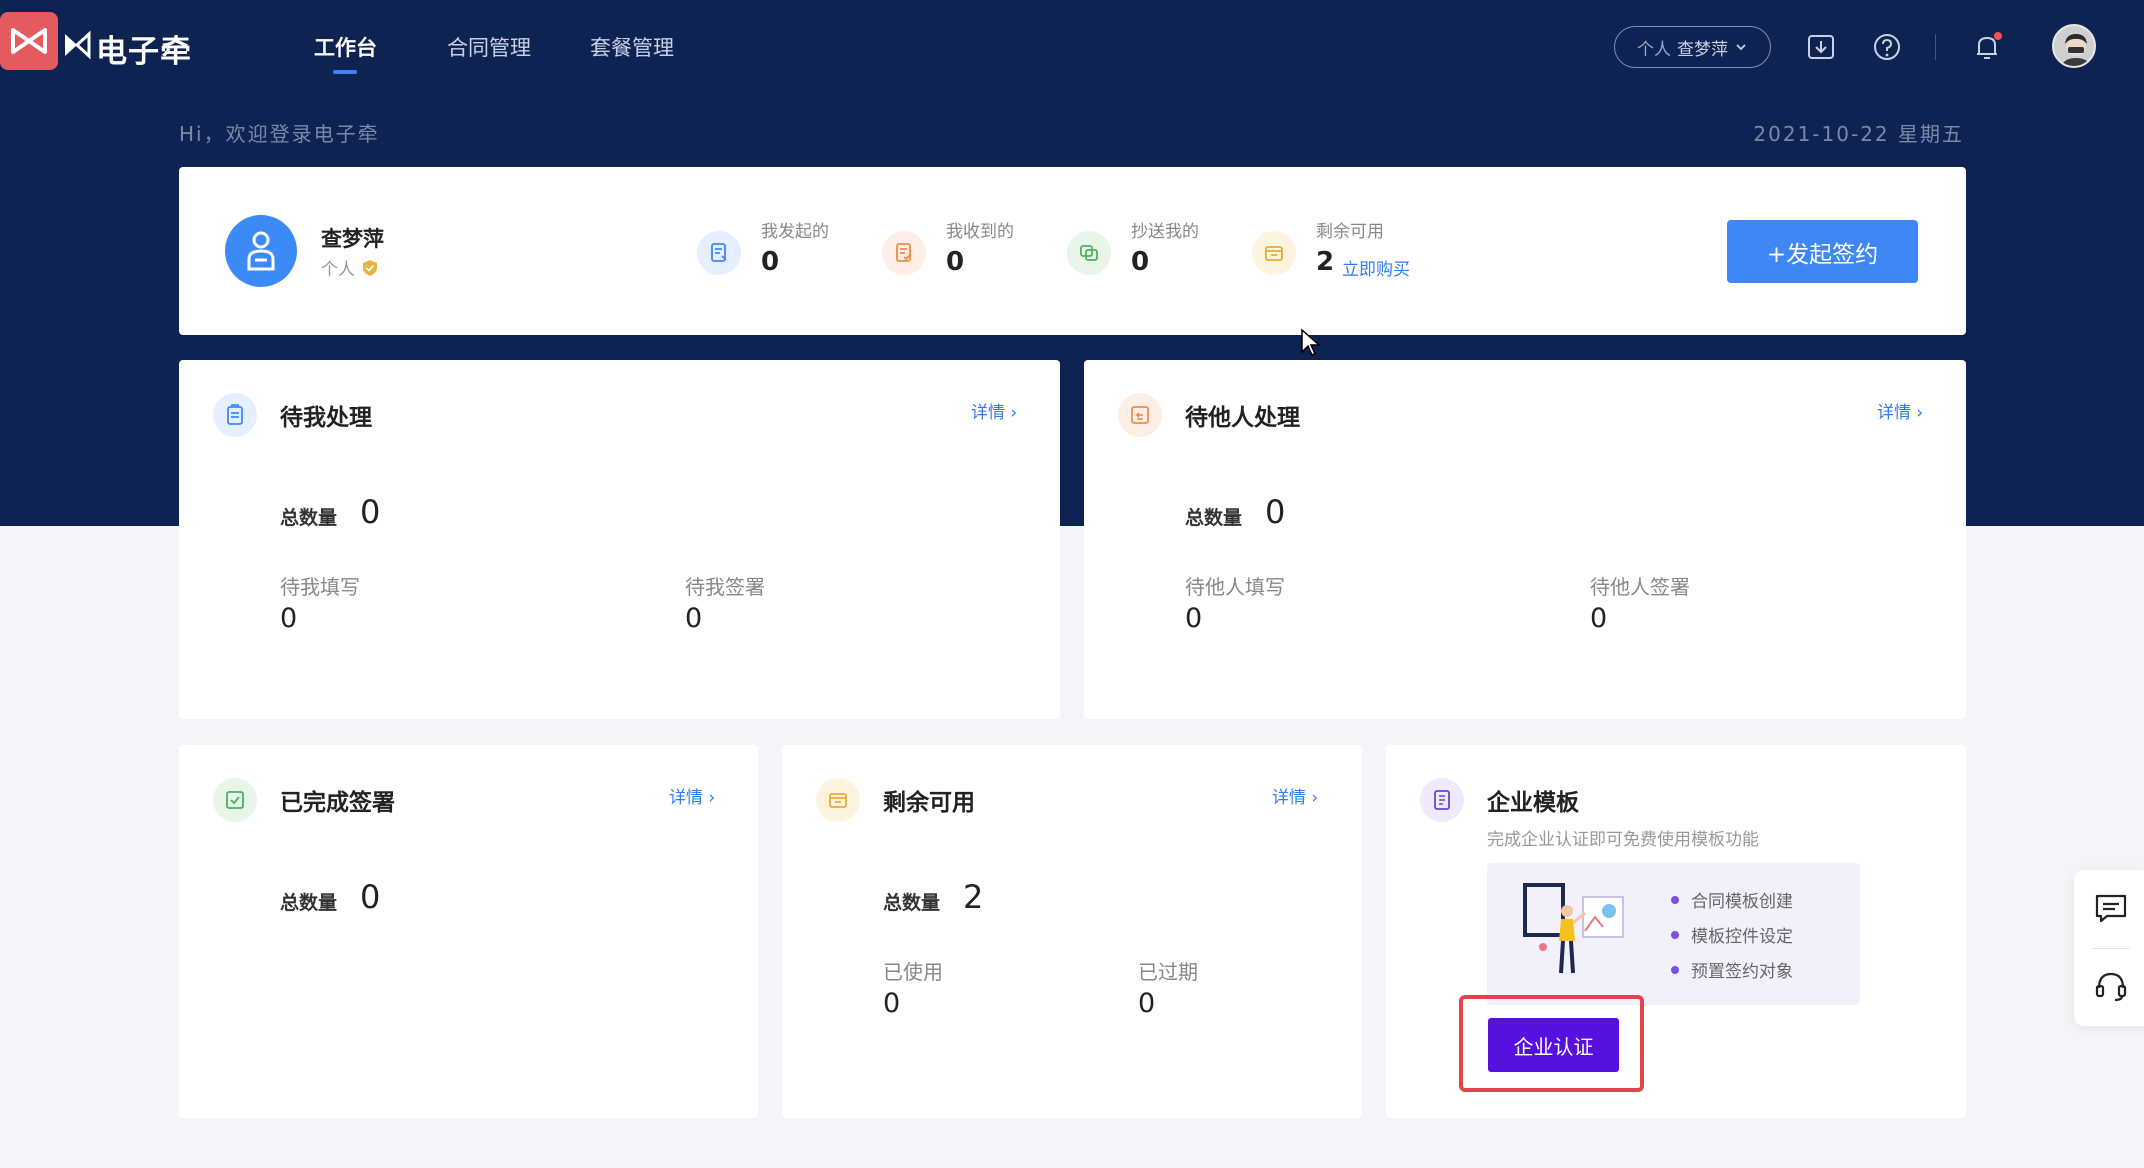 The image size is (2144, 1168). Describe the element at coordinates (1072, 47) in the screenshot. I see `top-navigation: 电子牵 工作台 合同管理 套餐管理 个人 查梦萍` at that location.